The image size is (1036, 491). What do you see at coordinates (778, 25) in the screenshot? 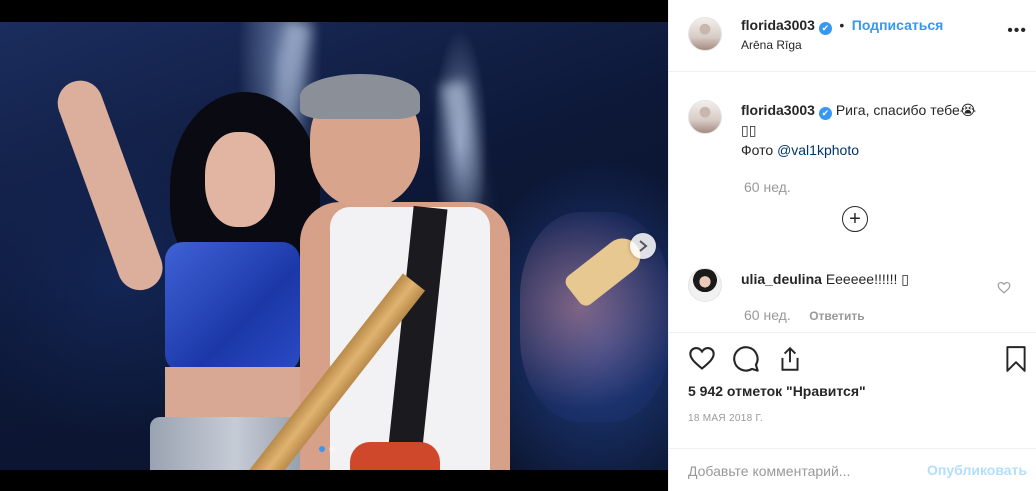
I see `author-username: florida3003` at bounding box center [778, 25].